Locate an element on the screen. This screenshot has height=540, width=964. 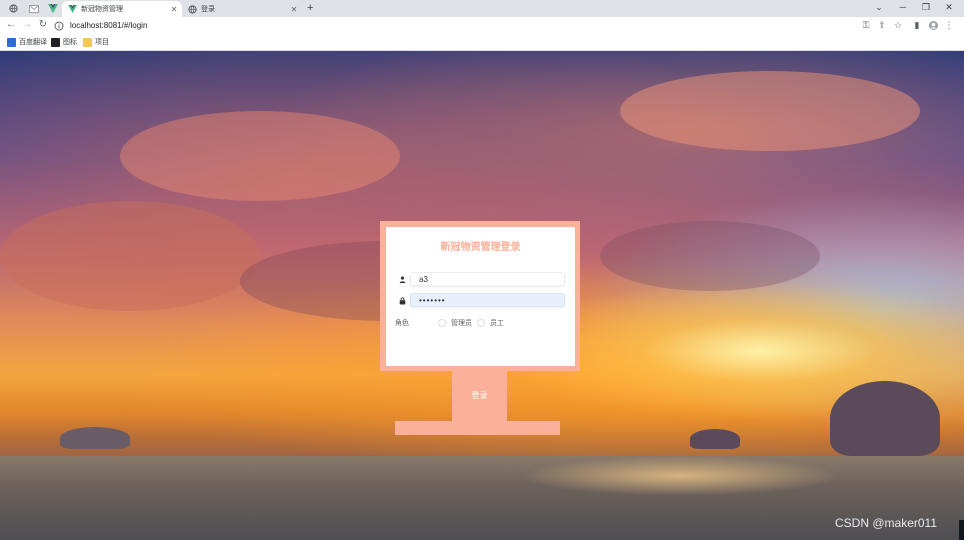
close-window-button: ✕ is located at coordinates (949, 8).